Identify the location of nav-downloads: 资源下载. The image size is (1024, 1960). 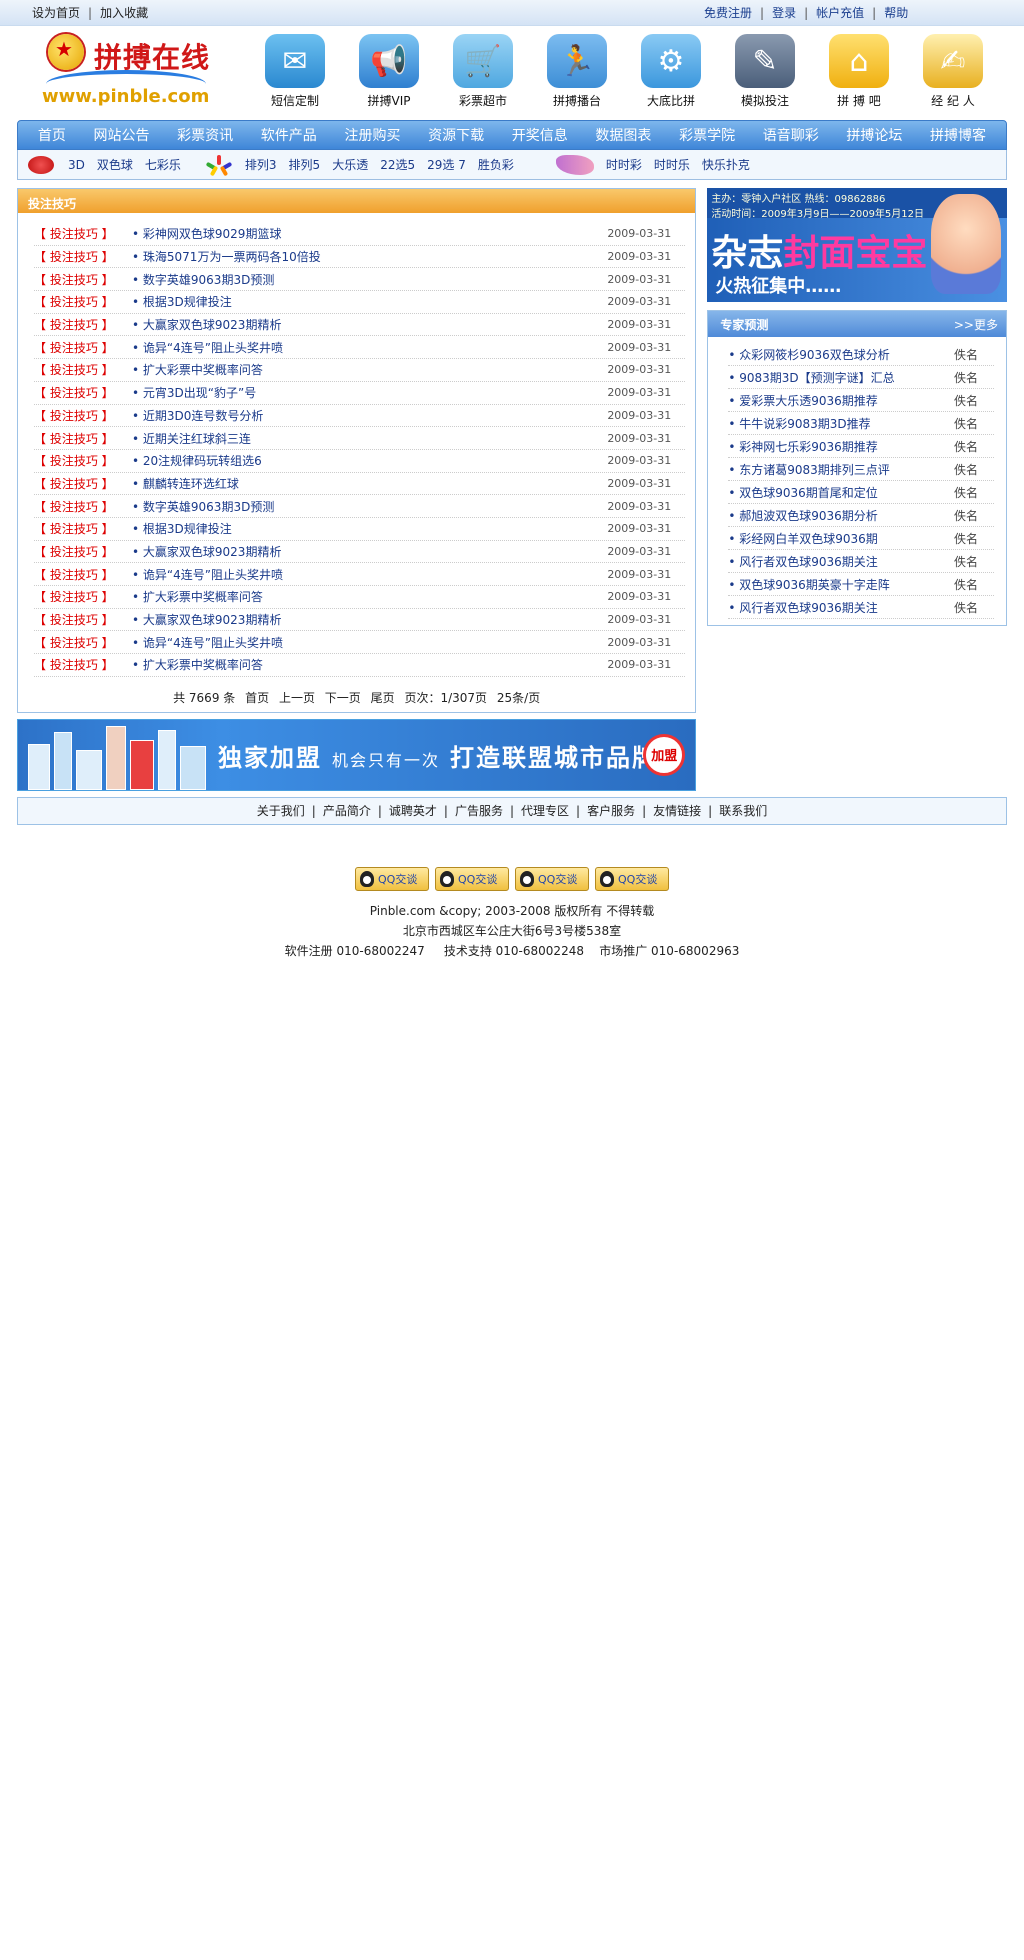
(456, 135).